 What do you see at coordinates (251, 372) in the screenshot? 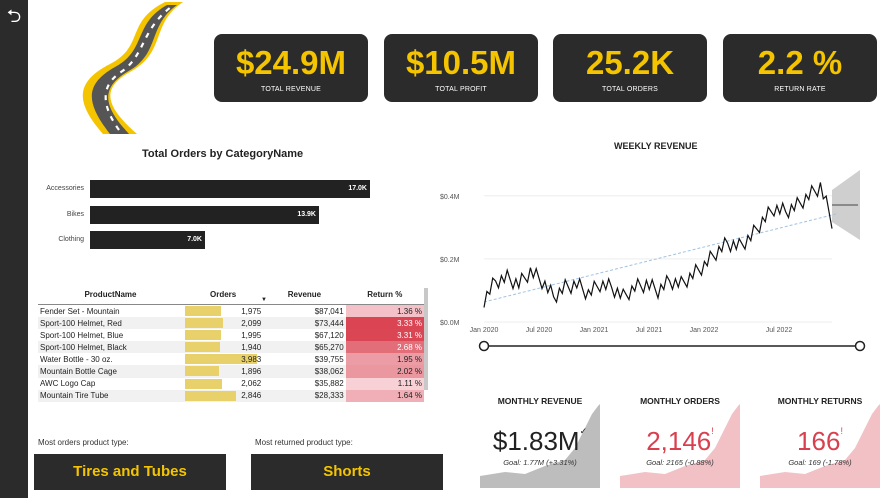
I see `orders-value: 1,896` at bounding box center [251, 372].